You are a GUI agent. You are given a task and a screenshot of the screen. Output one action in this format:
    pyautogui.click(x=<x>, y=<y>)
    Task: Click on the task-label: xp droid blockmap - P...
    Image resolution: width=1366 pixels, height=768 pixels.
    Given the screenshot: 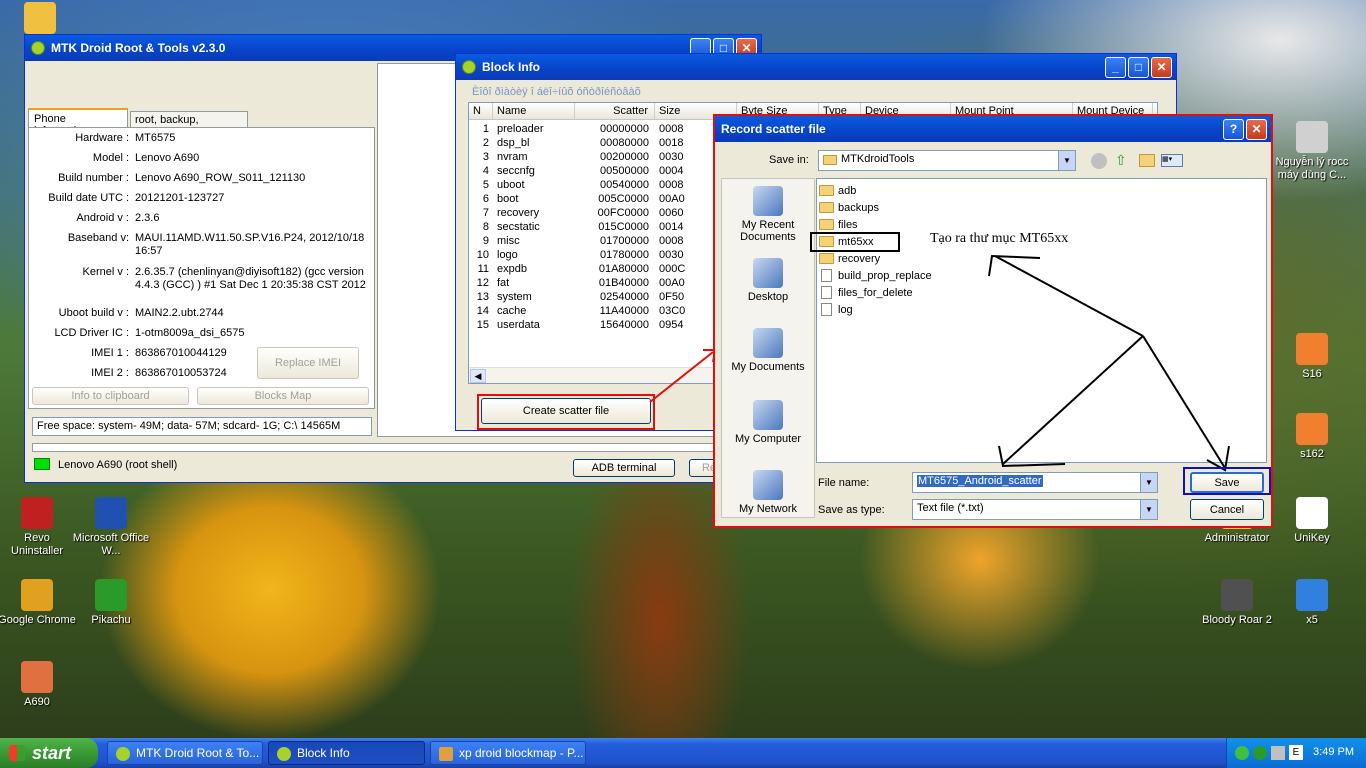 What is the action you would take?
    pyautogui.click(x=521, y=753)
    